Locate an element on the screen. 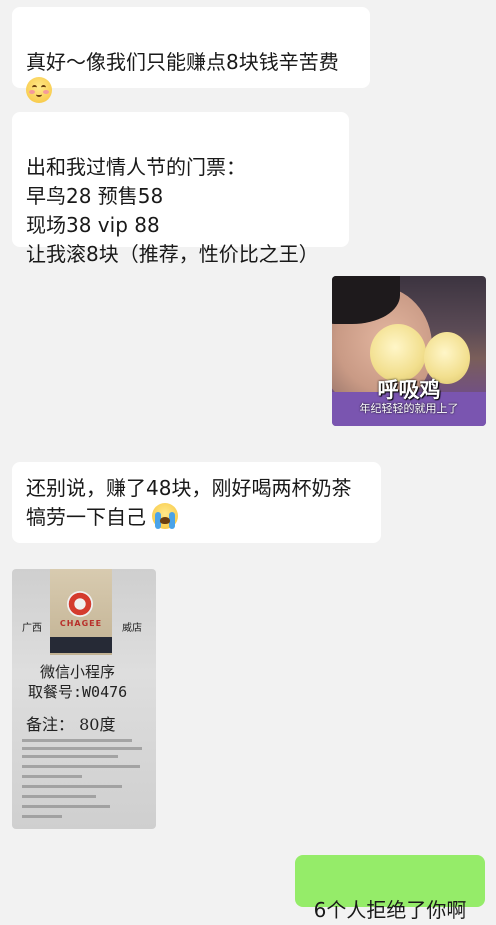 The height and width of the screenshot is (925, 496). smiling-face-icon is located at coordinates (39, 90).